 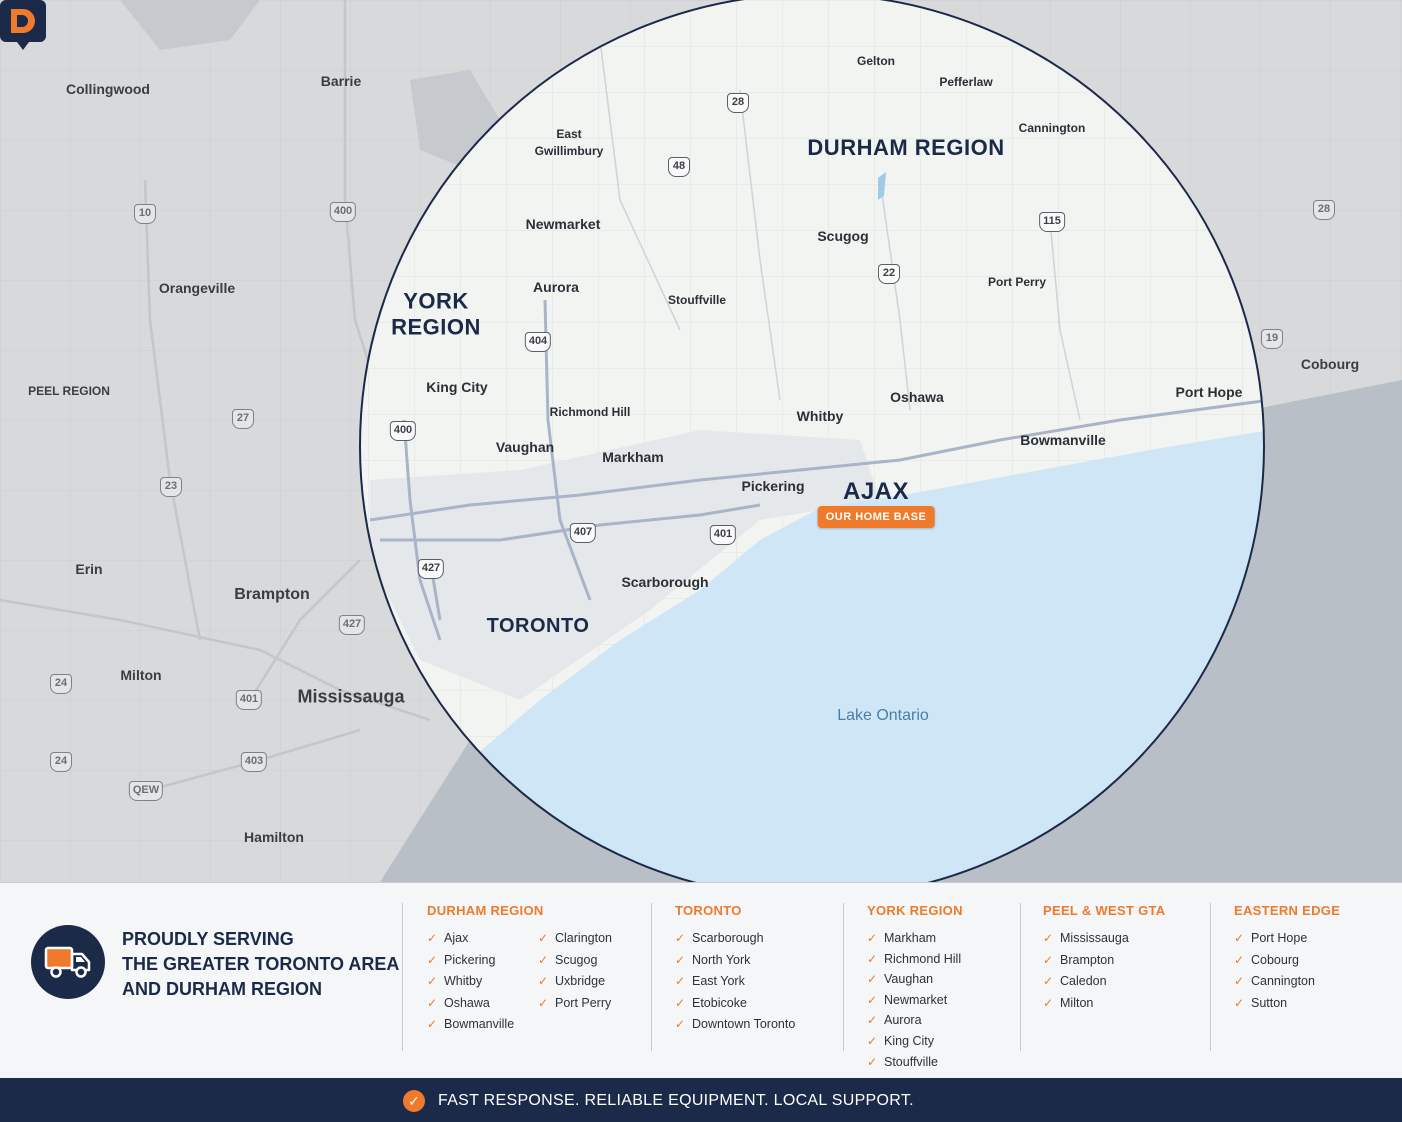 What do you see at coordinates (457, 387) in the screenshot?
I see `place-king-city: King City` at bounding box center [457, 387].